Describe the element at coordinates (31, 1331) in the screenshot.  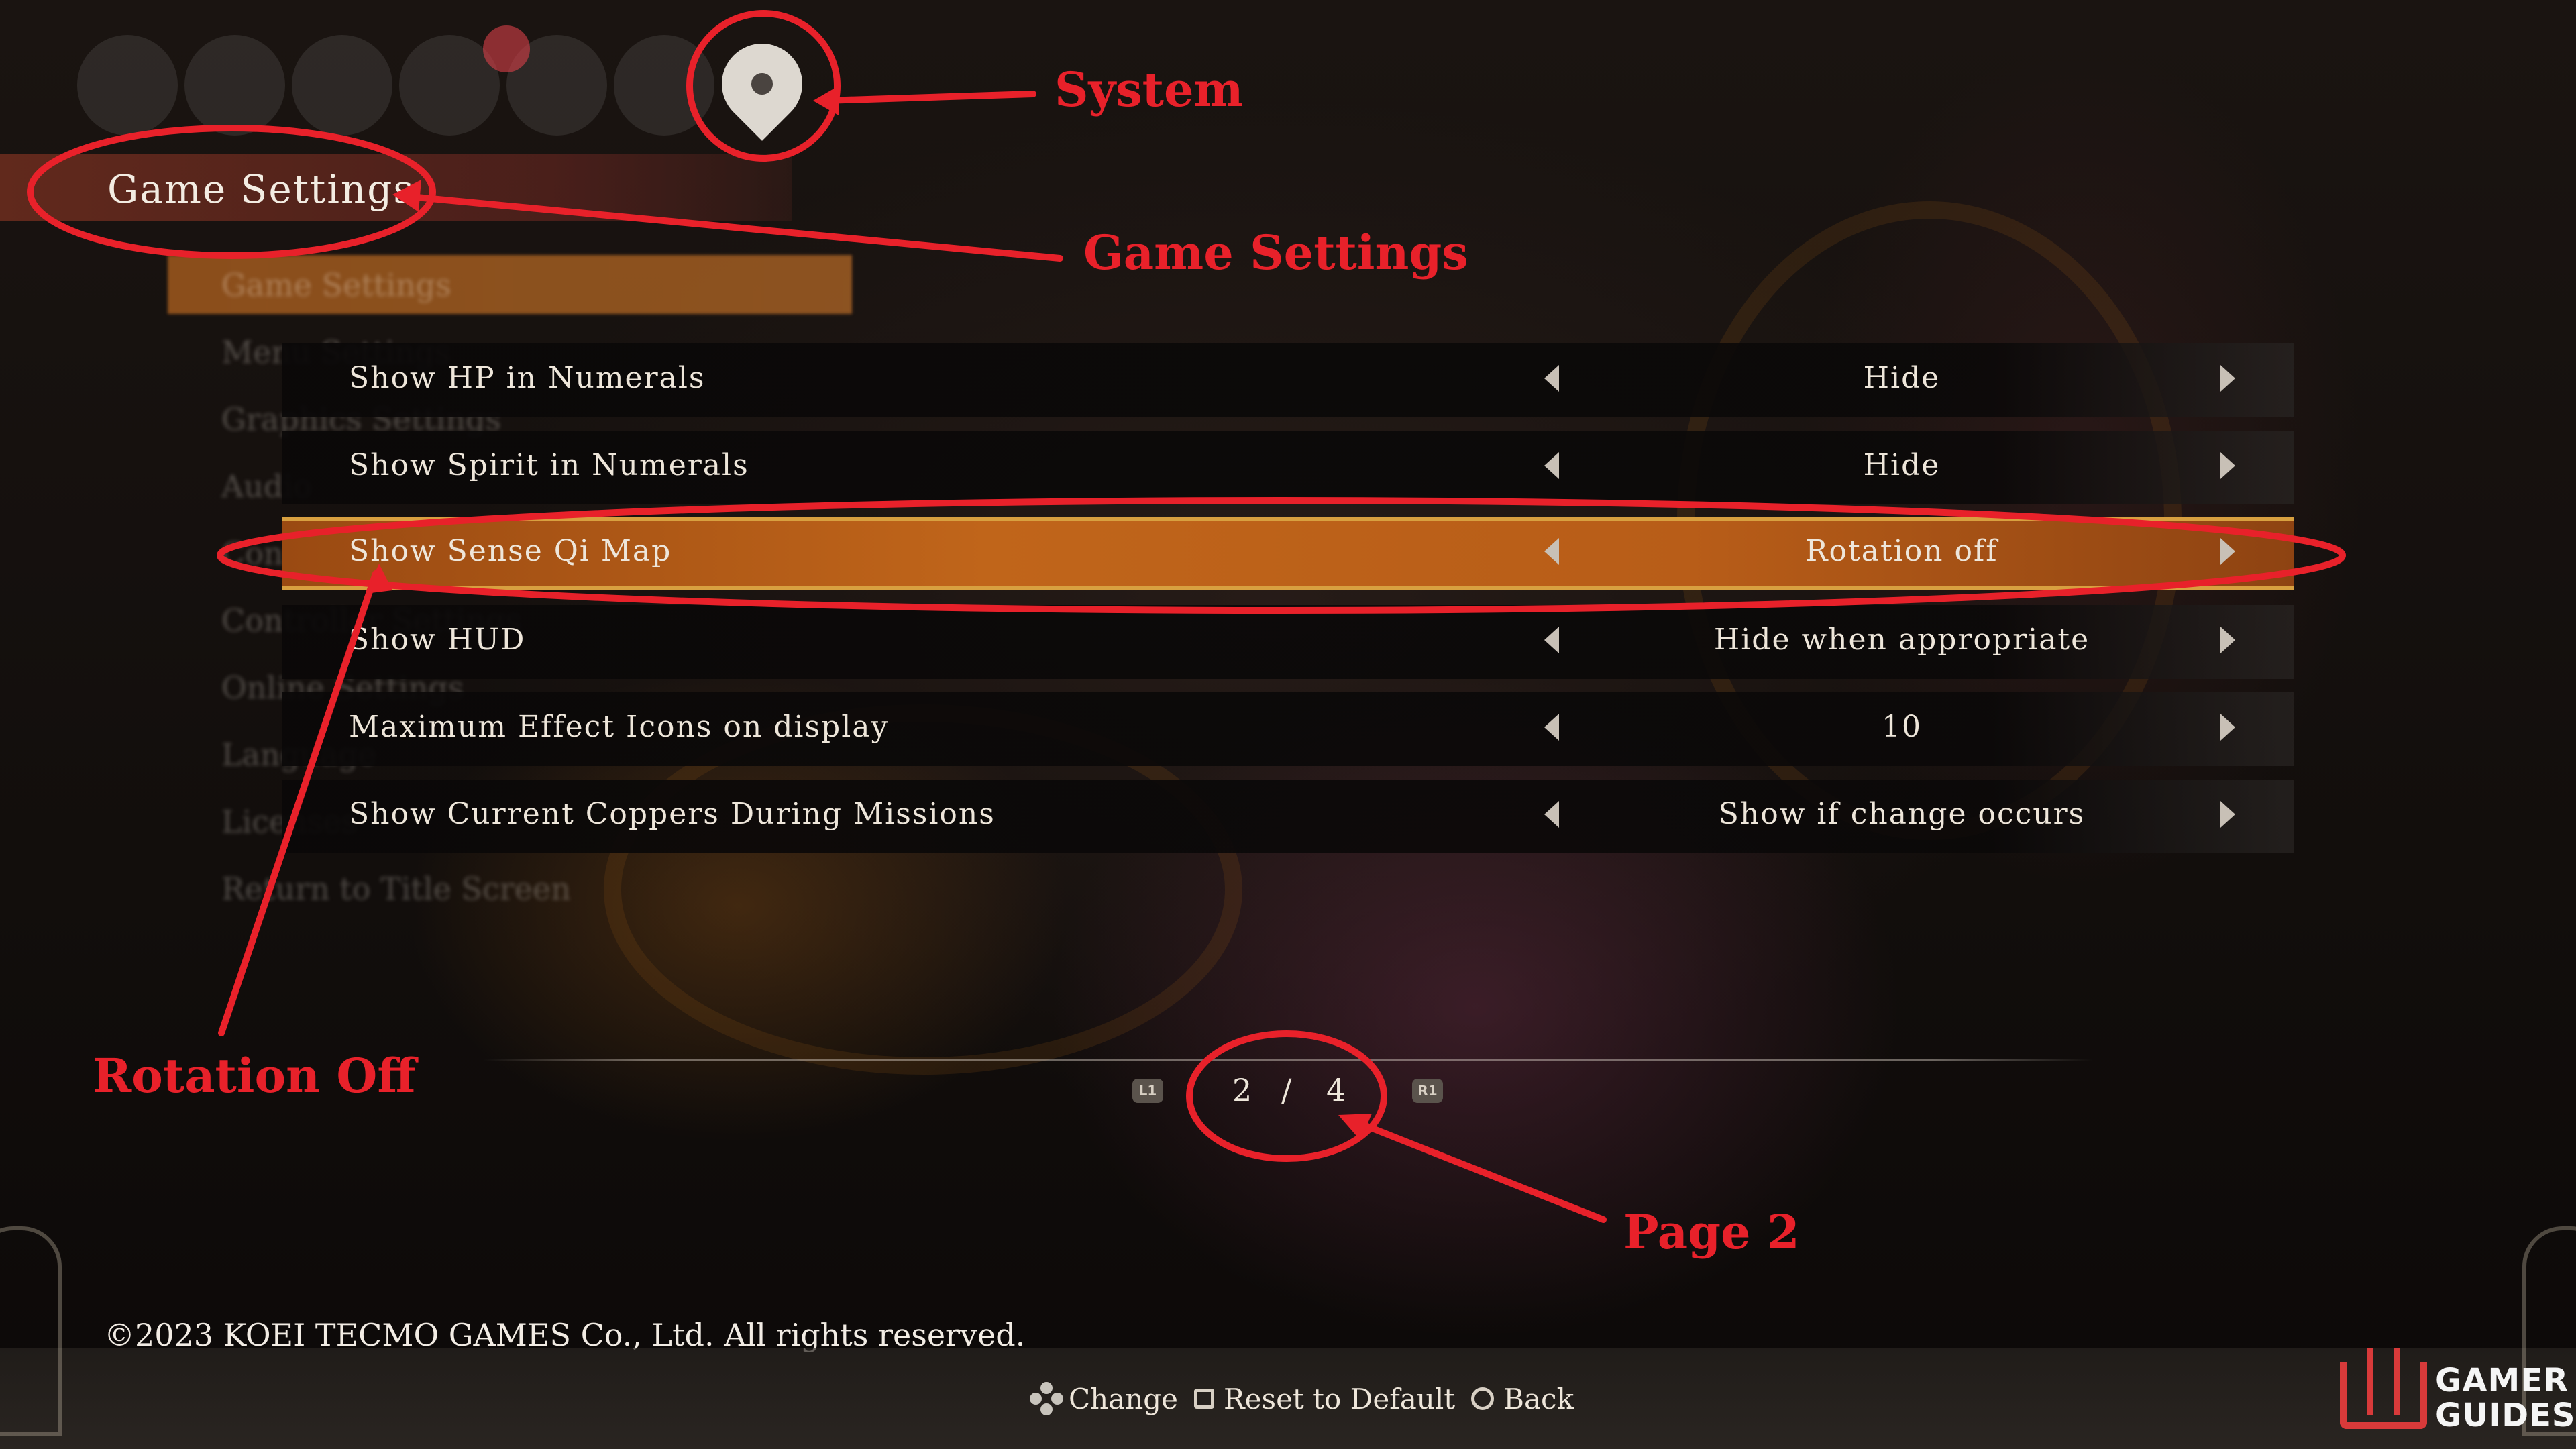
I see `left-ornament` at that location.